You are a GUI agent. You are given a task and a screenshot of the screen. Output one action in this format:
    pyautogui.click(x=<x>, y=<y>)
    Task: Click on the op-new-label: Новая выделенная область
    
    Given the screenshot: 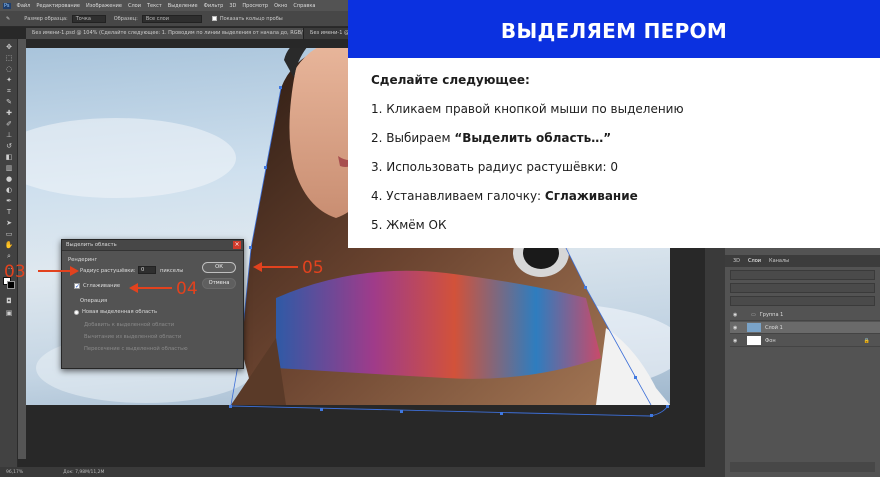 What is the action you would take?
    pyautogui.click(x=120, y=312)
    